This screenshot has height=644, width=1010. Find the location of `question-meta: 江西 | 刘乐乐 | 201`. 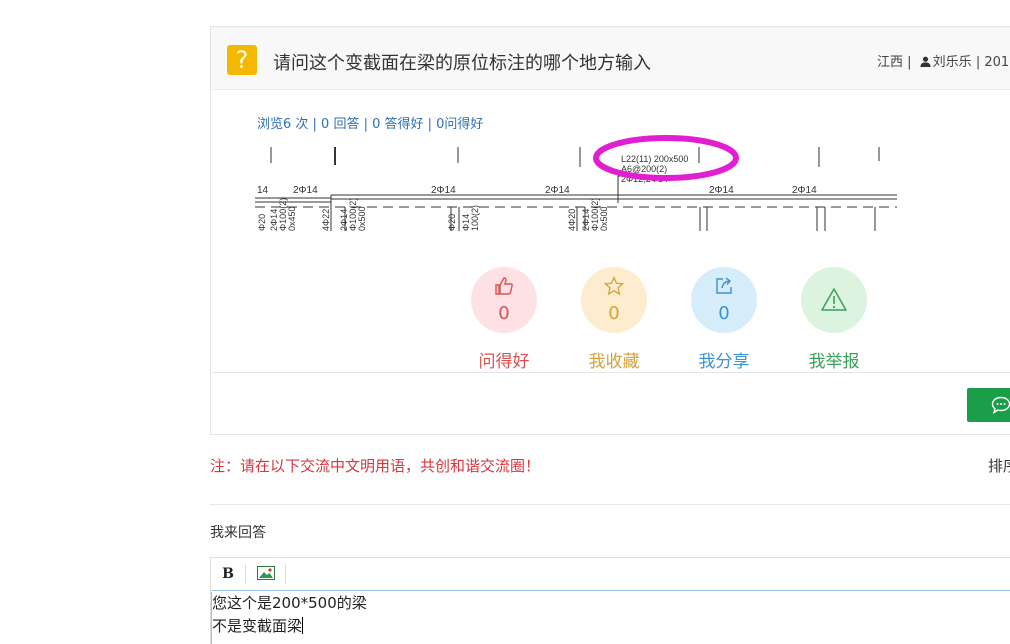

question-meta: 江西 | 刘乐乐 | 201 is located at coordinates (943, 62).